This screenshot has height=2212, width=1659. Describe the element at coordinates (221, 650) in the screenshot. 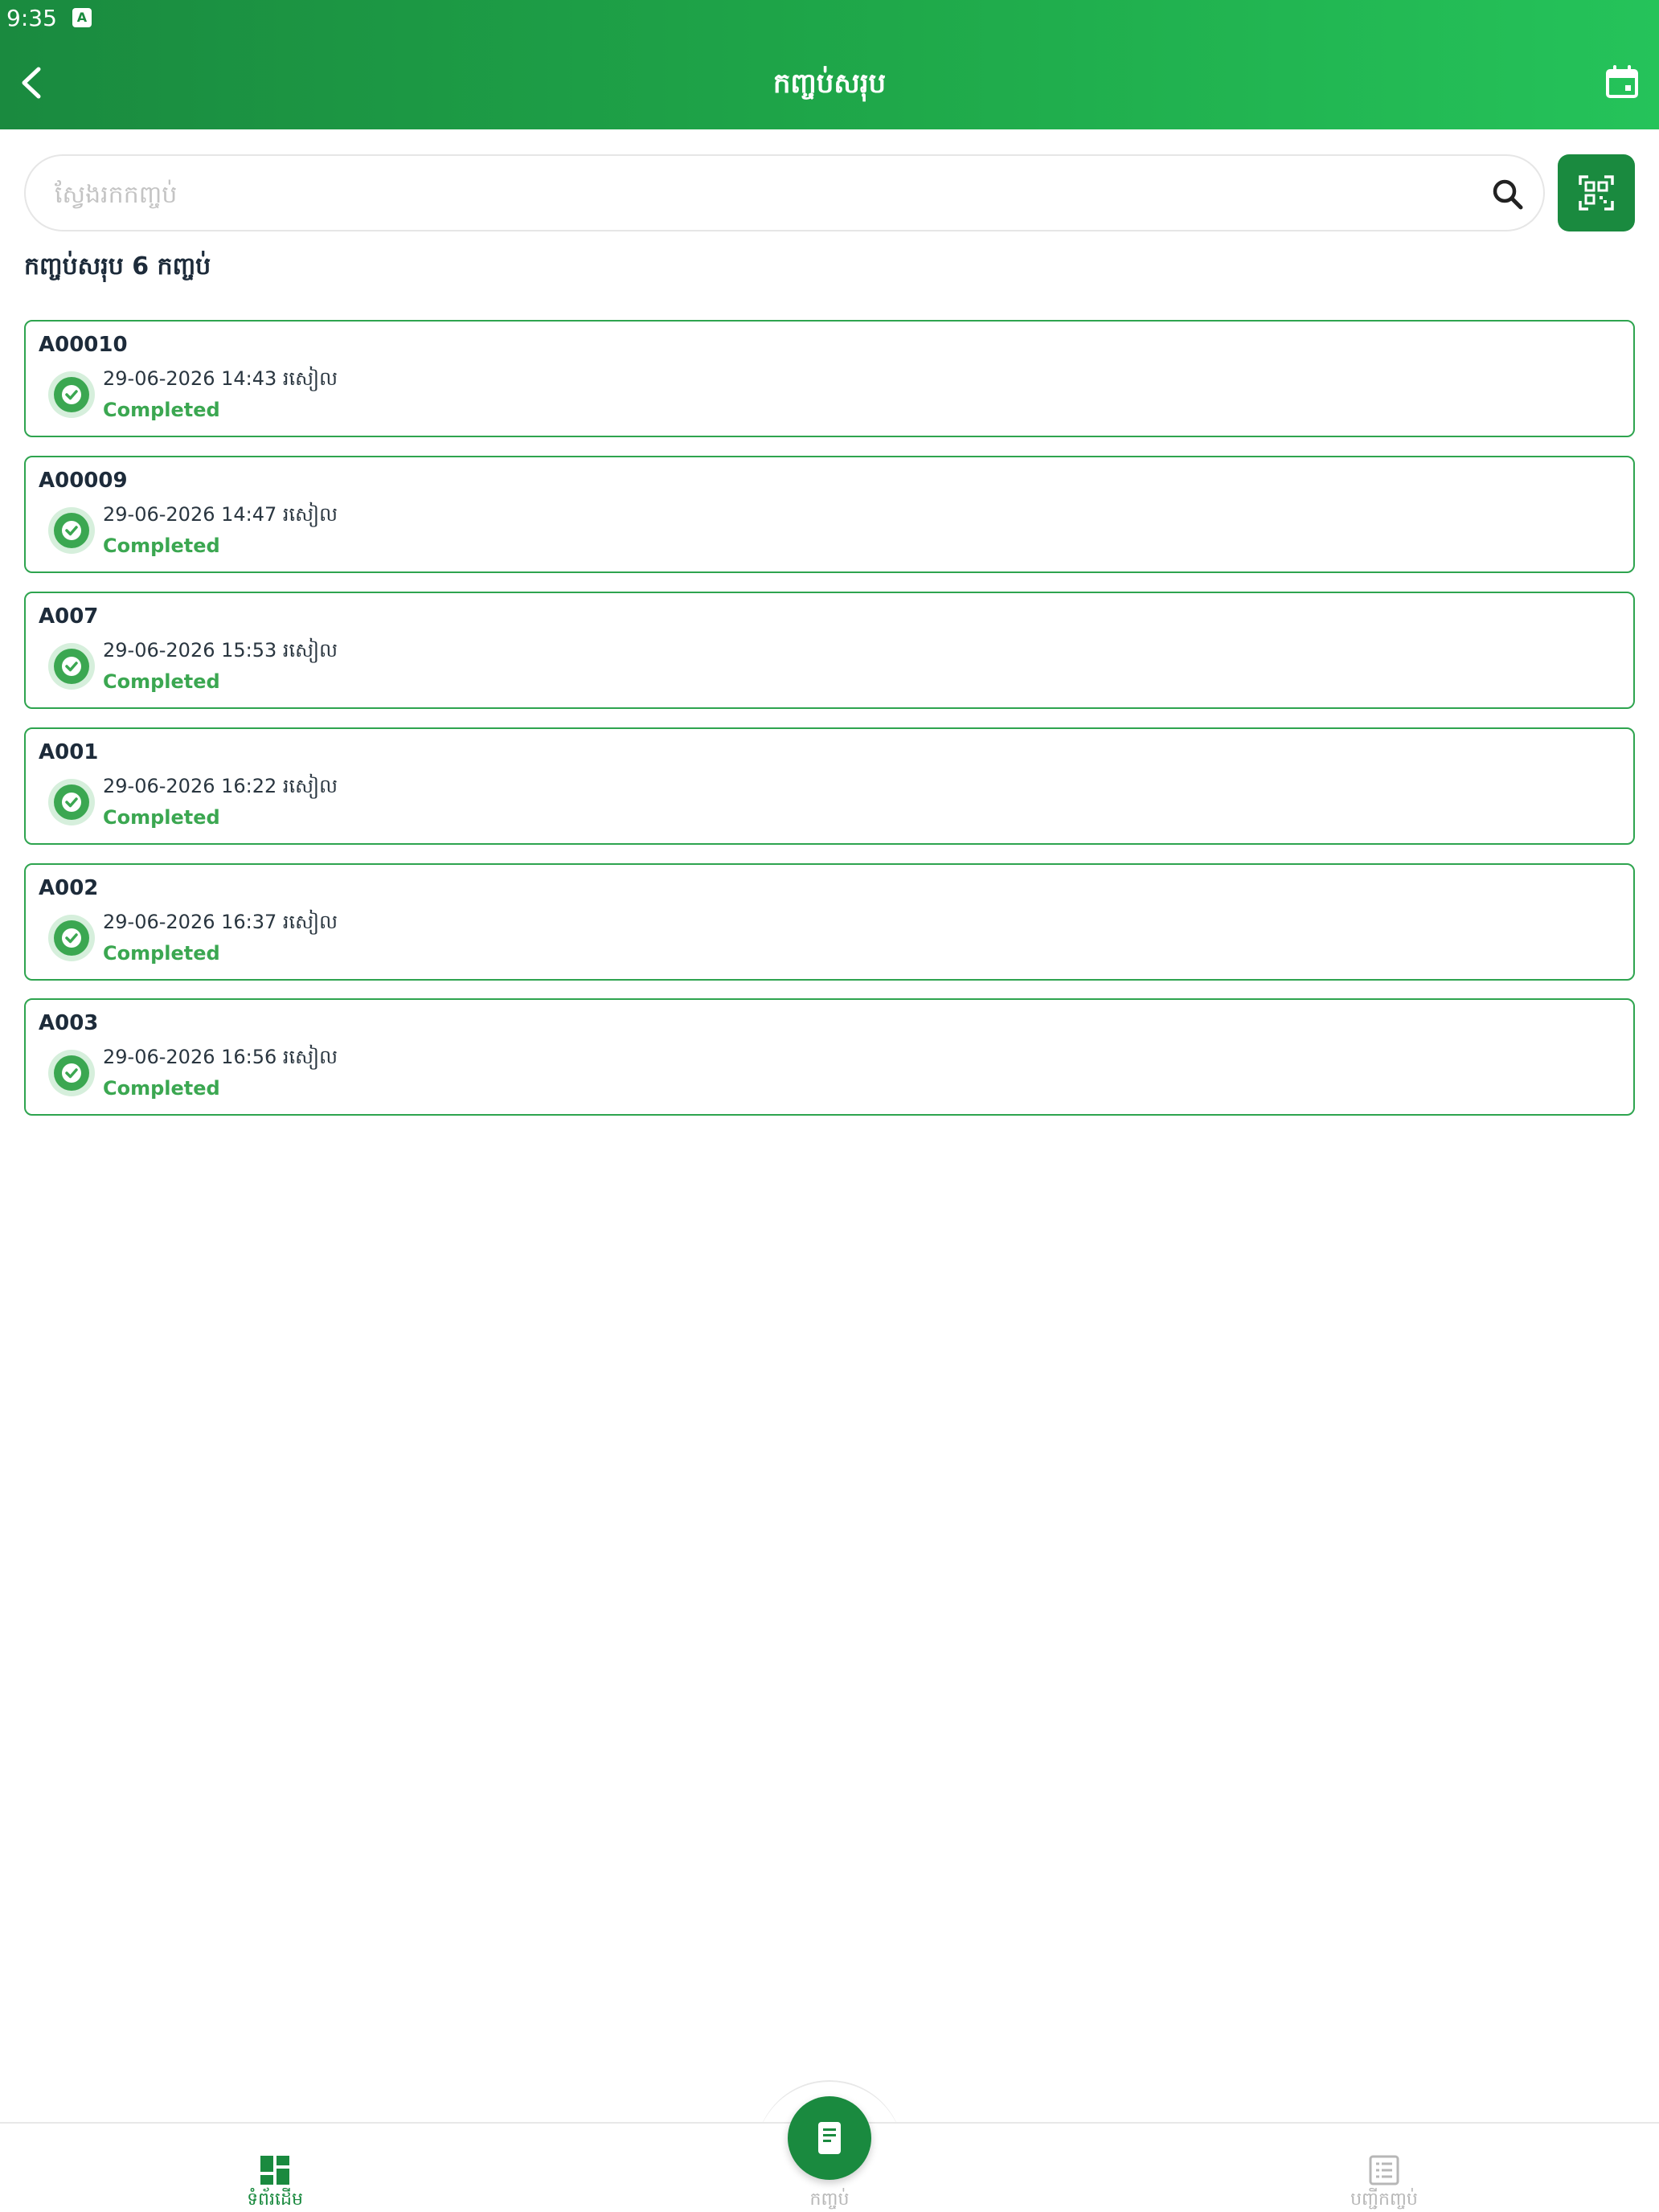

I see `order-datetime: 29-06-2026 15:53 រសៀល` at that location.